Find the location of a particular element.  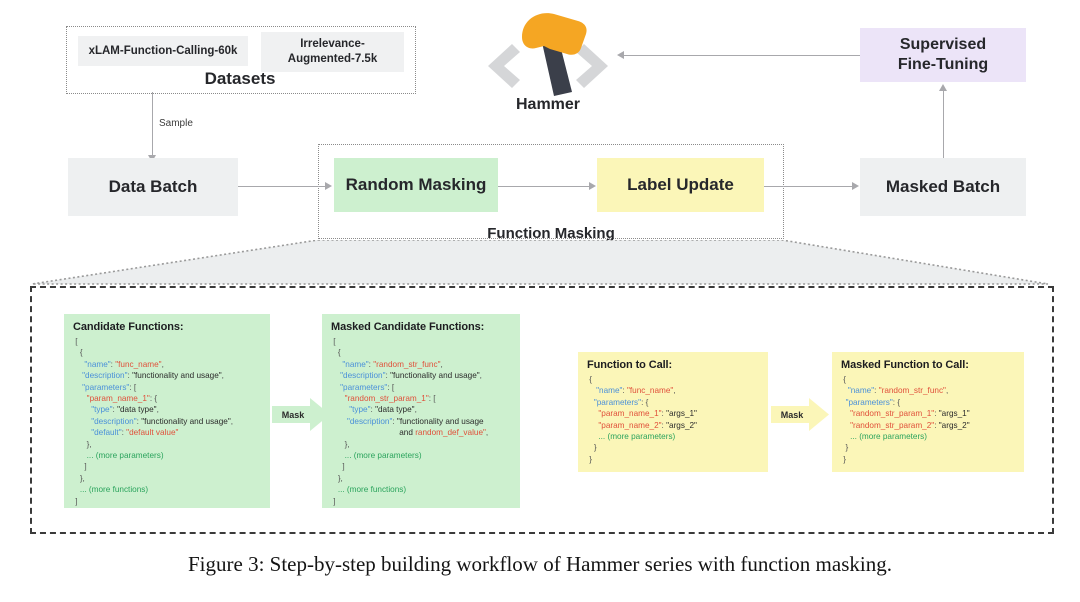

dataset-chip-xlam-label: xLAM-Function-Calling-60k is located at coordinates (163, 50).